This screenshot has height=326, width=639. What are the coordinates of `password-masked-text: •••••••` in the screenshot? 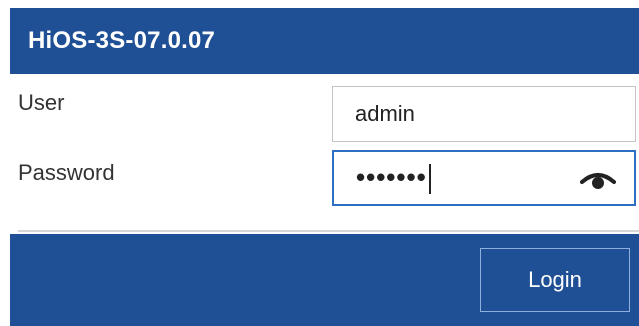 It's located at (391, 177).